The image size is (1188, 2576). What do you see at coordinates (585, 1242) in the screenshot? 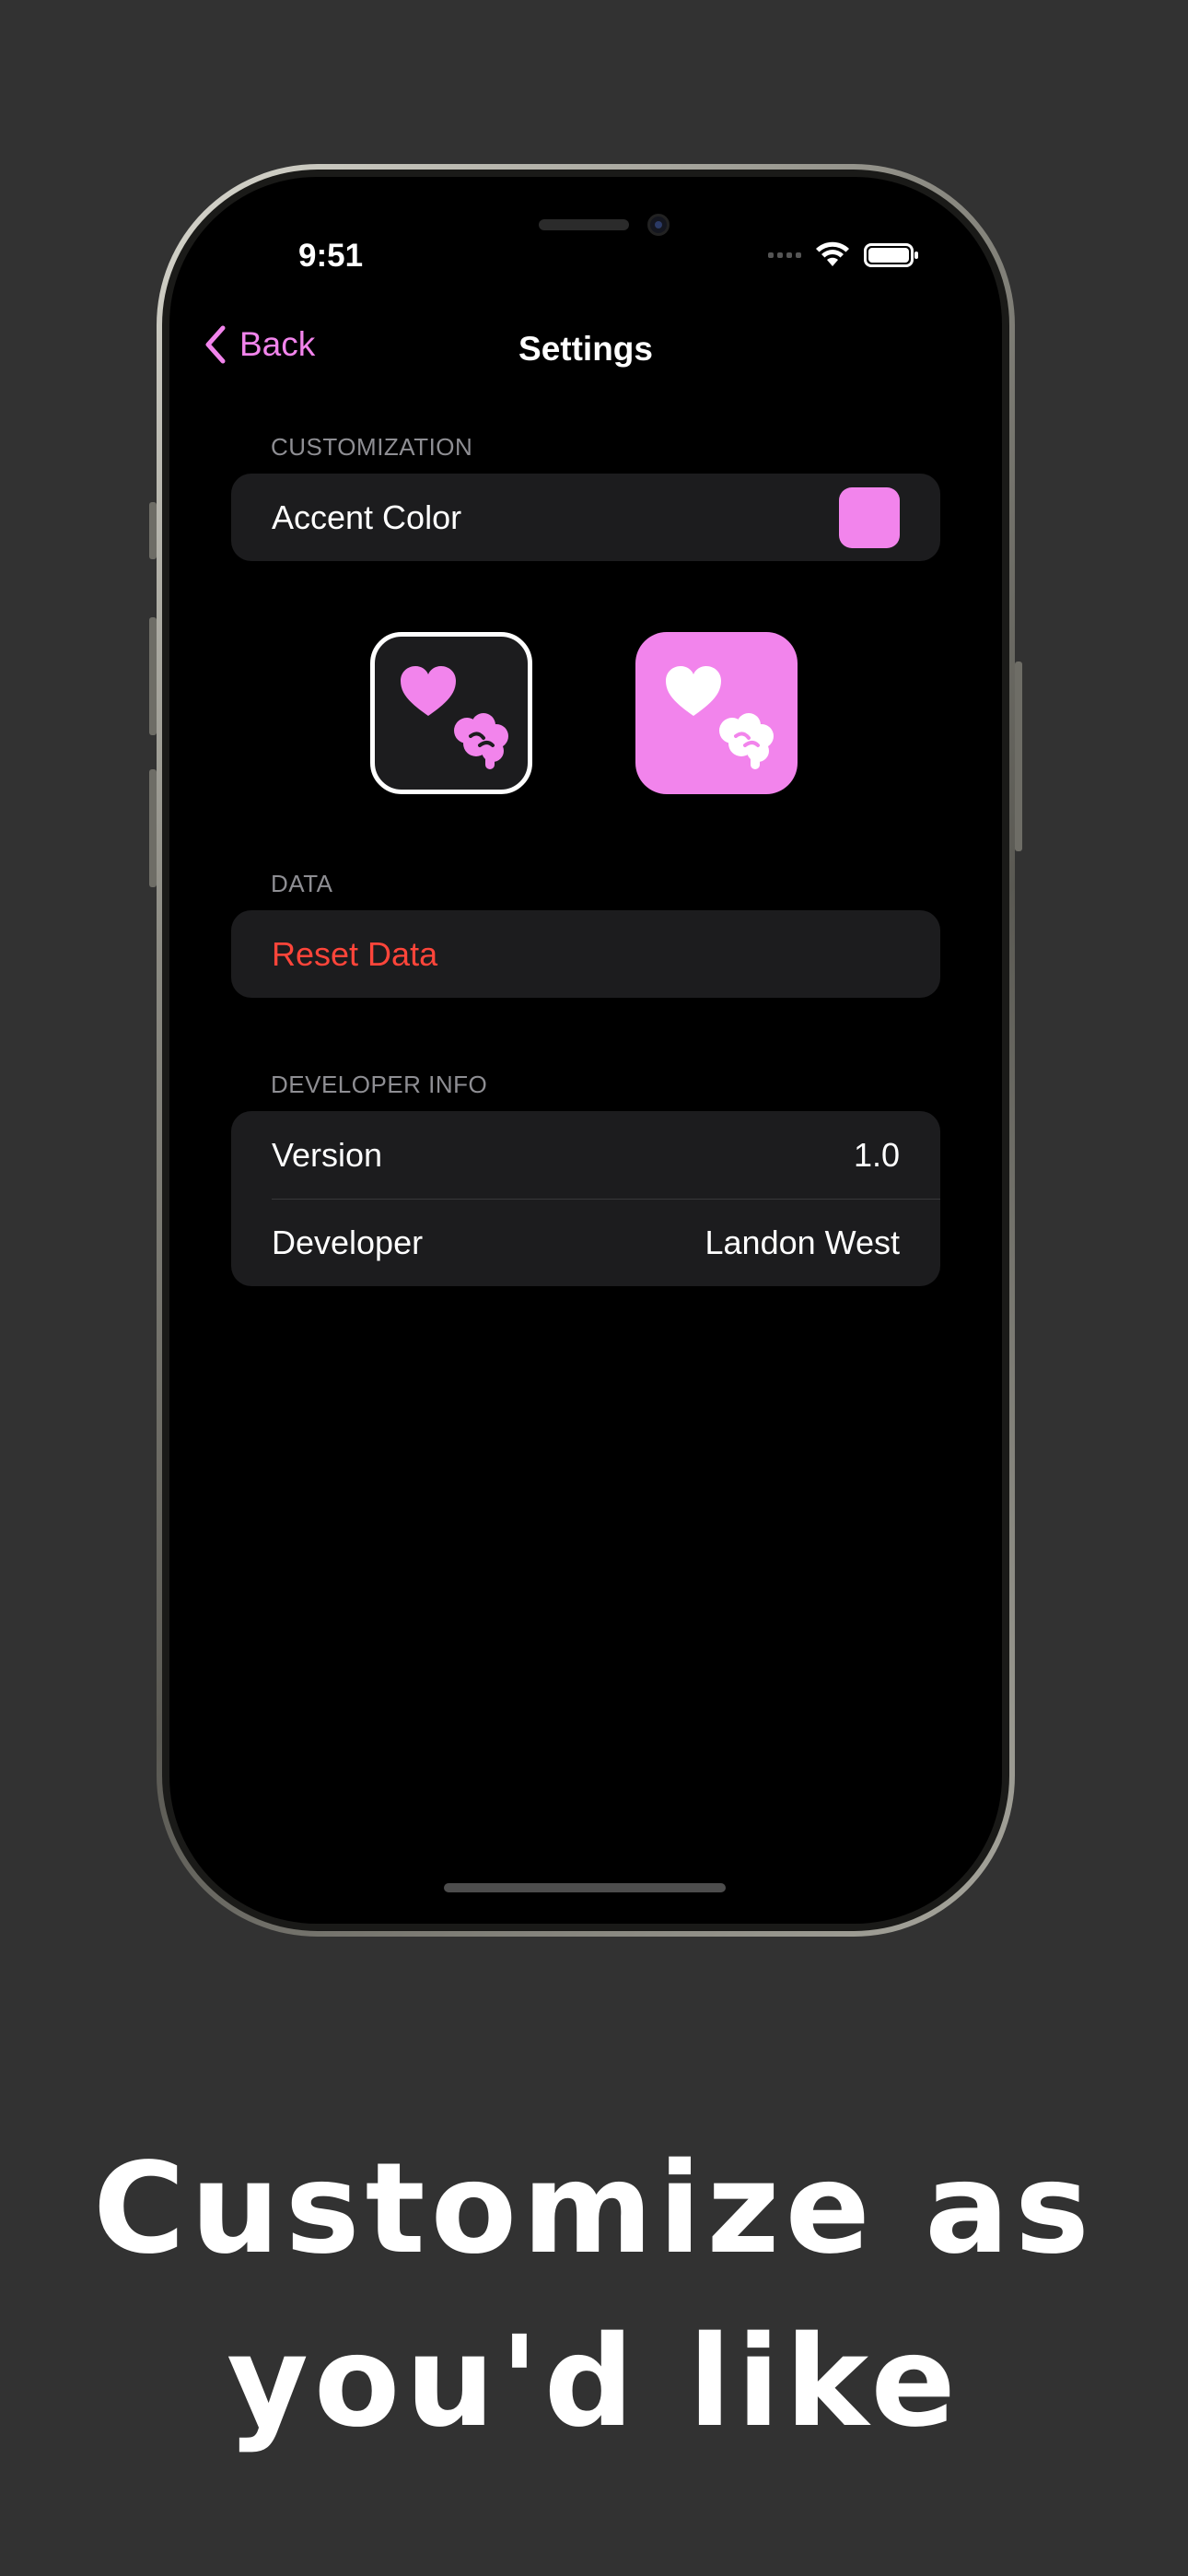
I see `developer-row: Developer Landon West` at bounding box center [585, 1242].